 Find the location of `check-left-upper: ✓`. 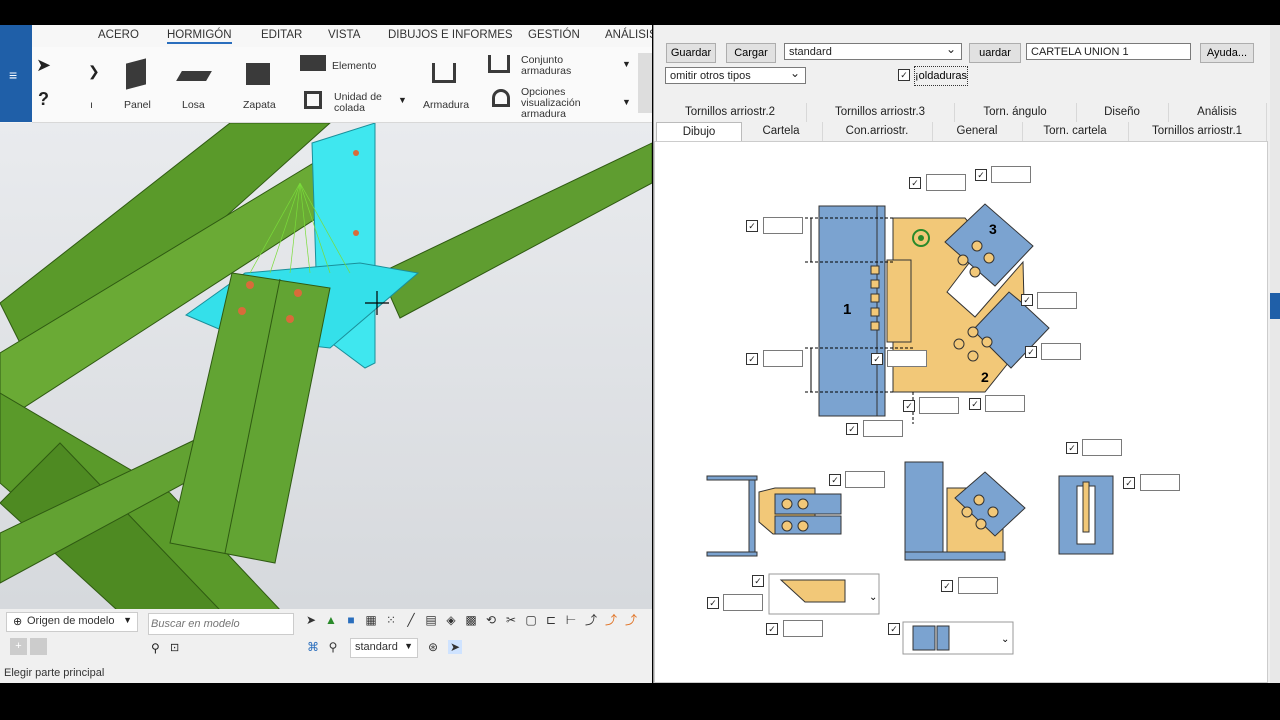

check-left-upper: ✓ is located at coordinates (752, 226).